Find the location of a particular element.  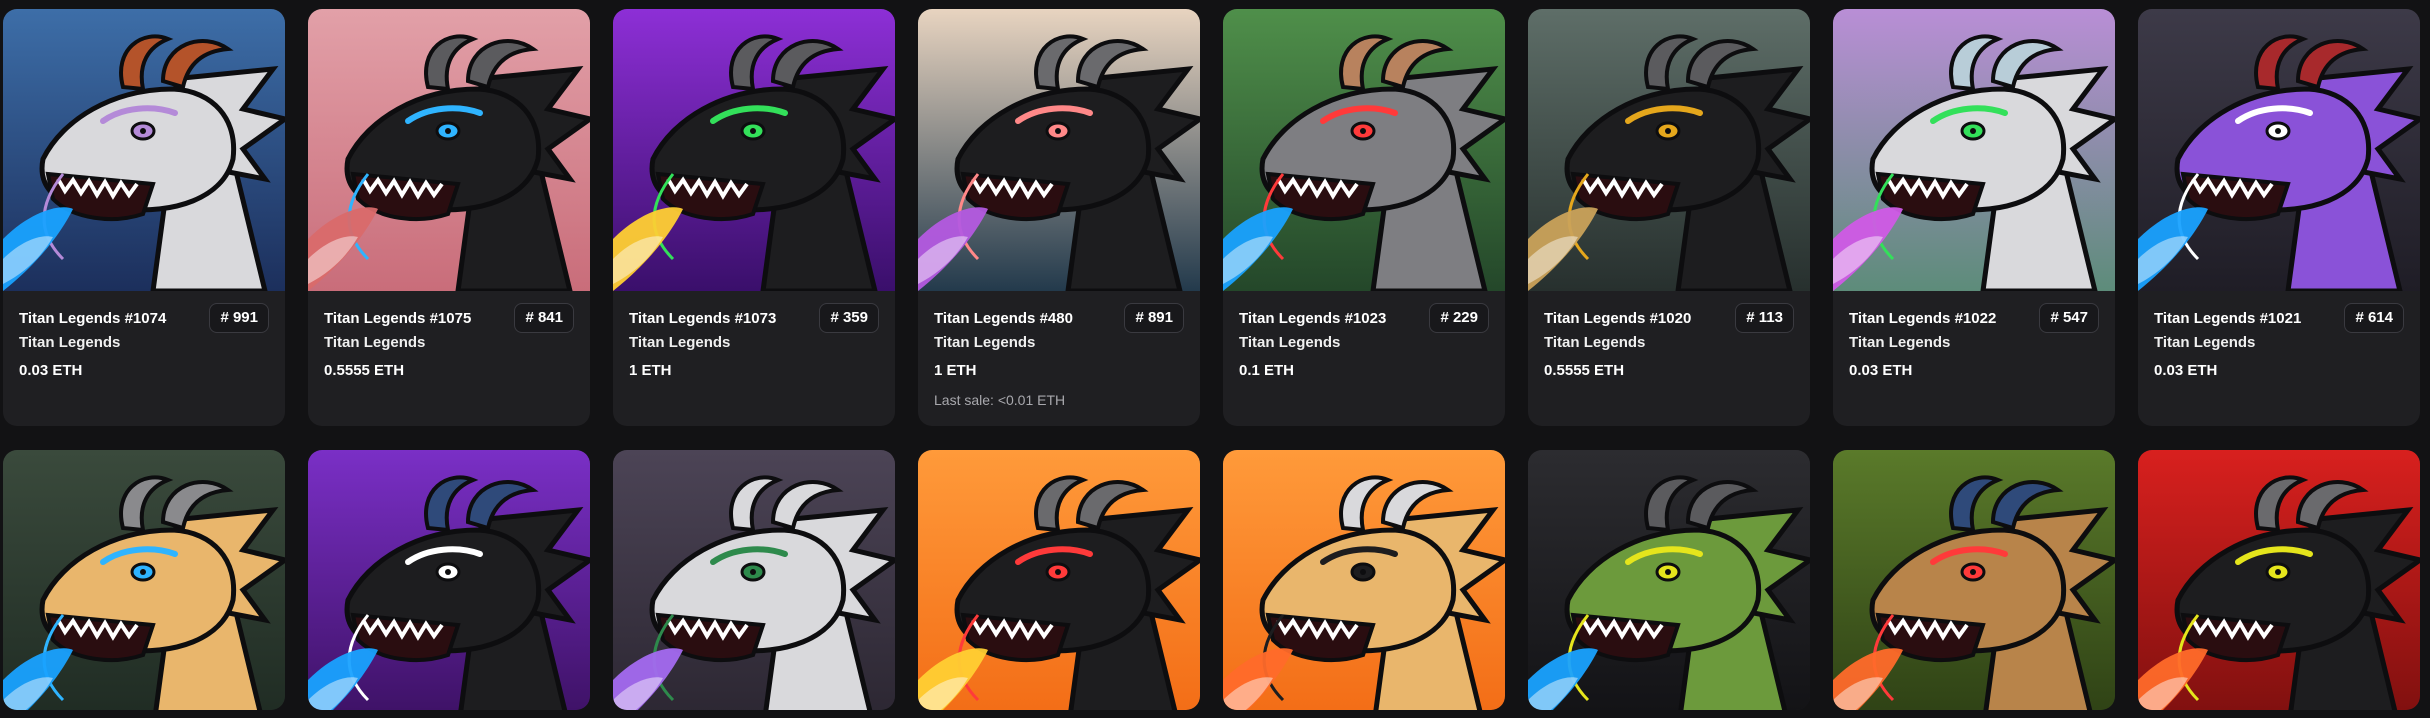

rarity-rank-badge: # 547 is located at coordinates (2069, 318).